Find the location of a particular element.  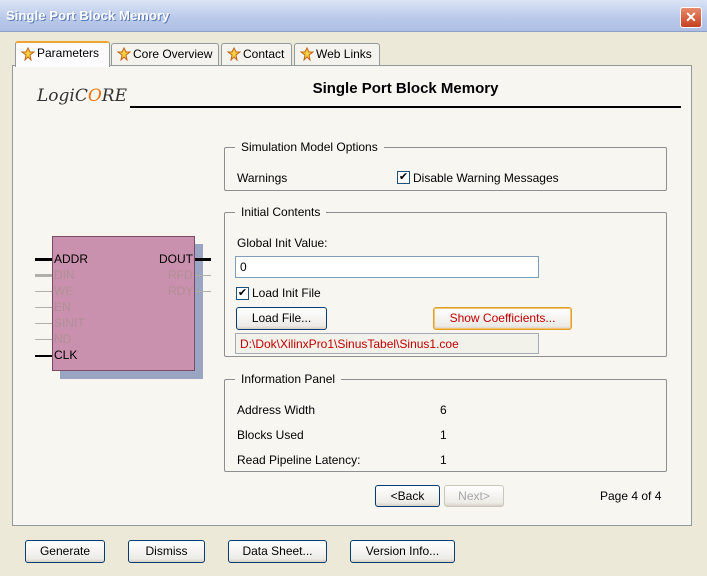

close-button: ✕ is located at coordinates (691, 17).